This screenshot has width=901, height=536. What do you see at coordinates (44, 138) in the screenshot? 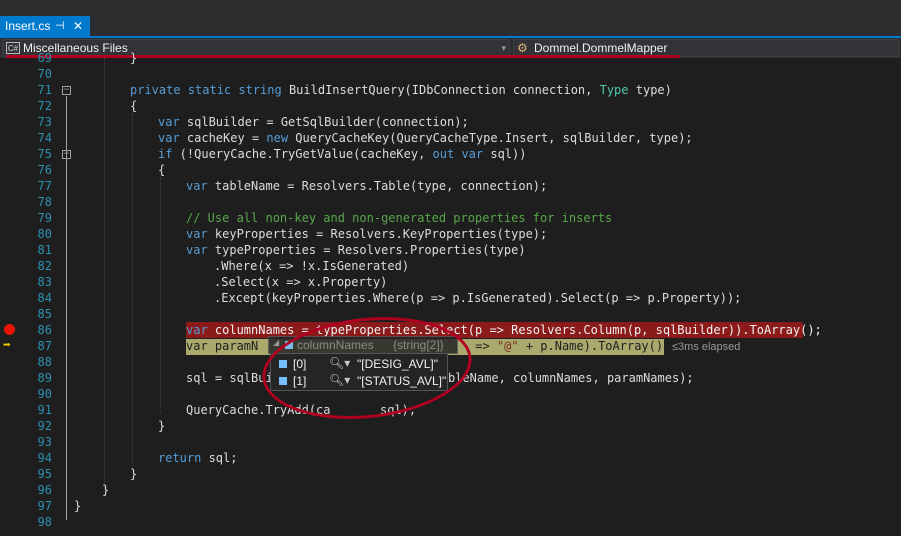
I see `line-number: 74` at bounding box center [44, 138].